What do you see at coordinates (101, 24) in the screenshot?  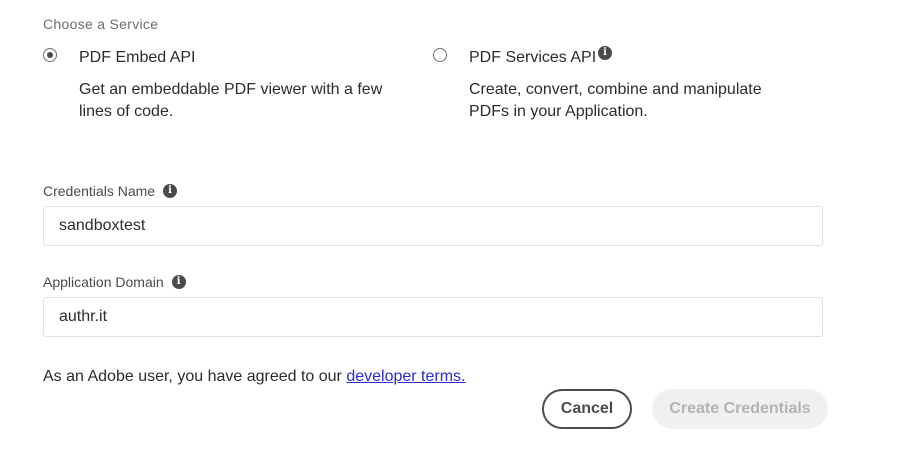 I see `choose-service-label: Choose a Service` at bounding box center [101, 24].